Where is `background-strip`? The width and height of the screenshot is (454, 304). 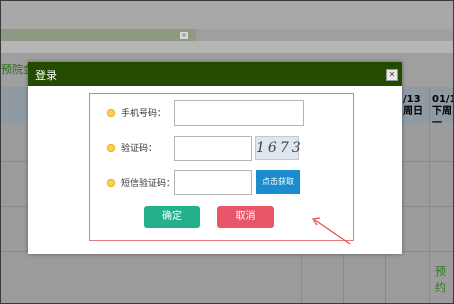 background-strip is located at coordinates (98, 35).